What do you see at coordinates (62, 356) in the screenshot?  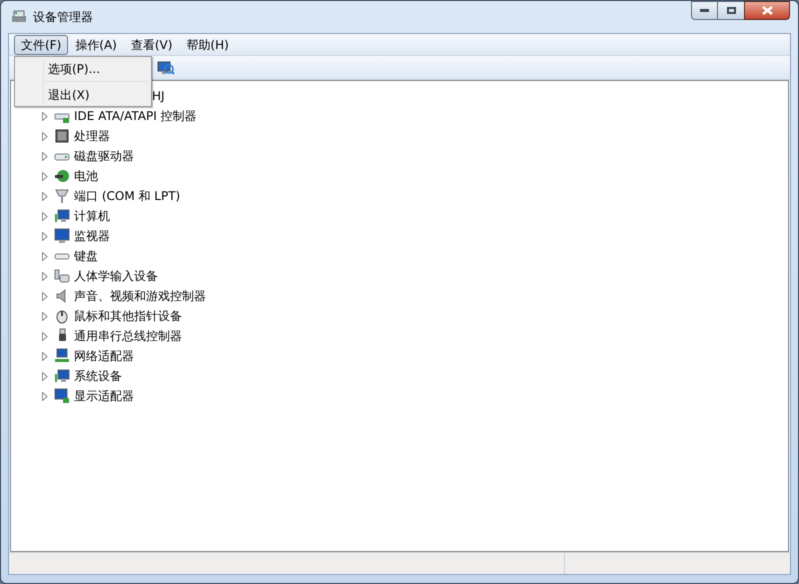 I see `network-icon` at bounding box center [62, 356].